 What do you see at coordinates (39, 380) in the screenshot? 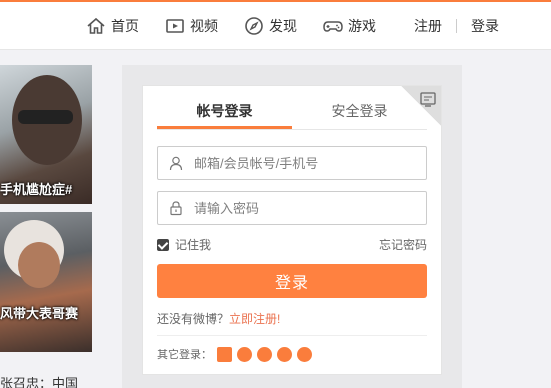
I see `feed-caption: 张召忠：中国` at bounding box center [39, 380].